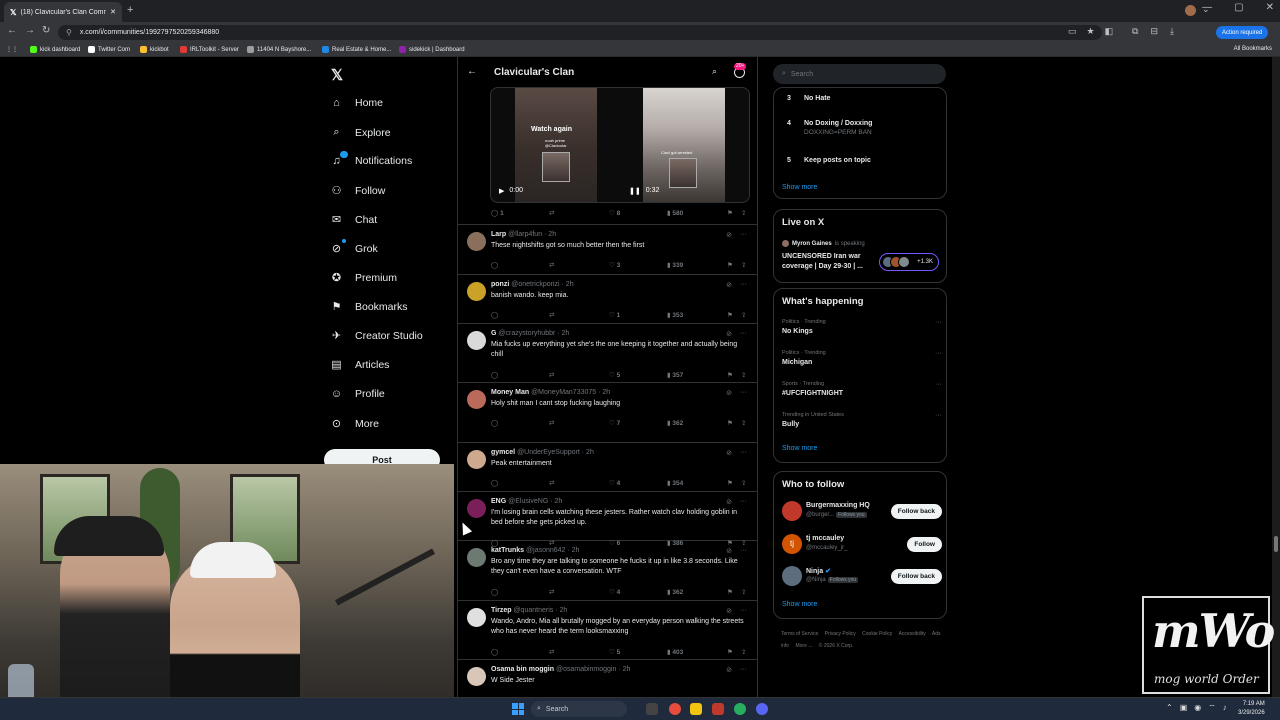  I want to click on nav-articles: ▤ Articles, so click(359, 365).